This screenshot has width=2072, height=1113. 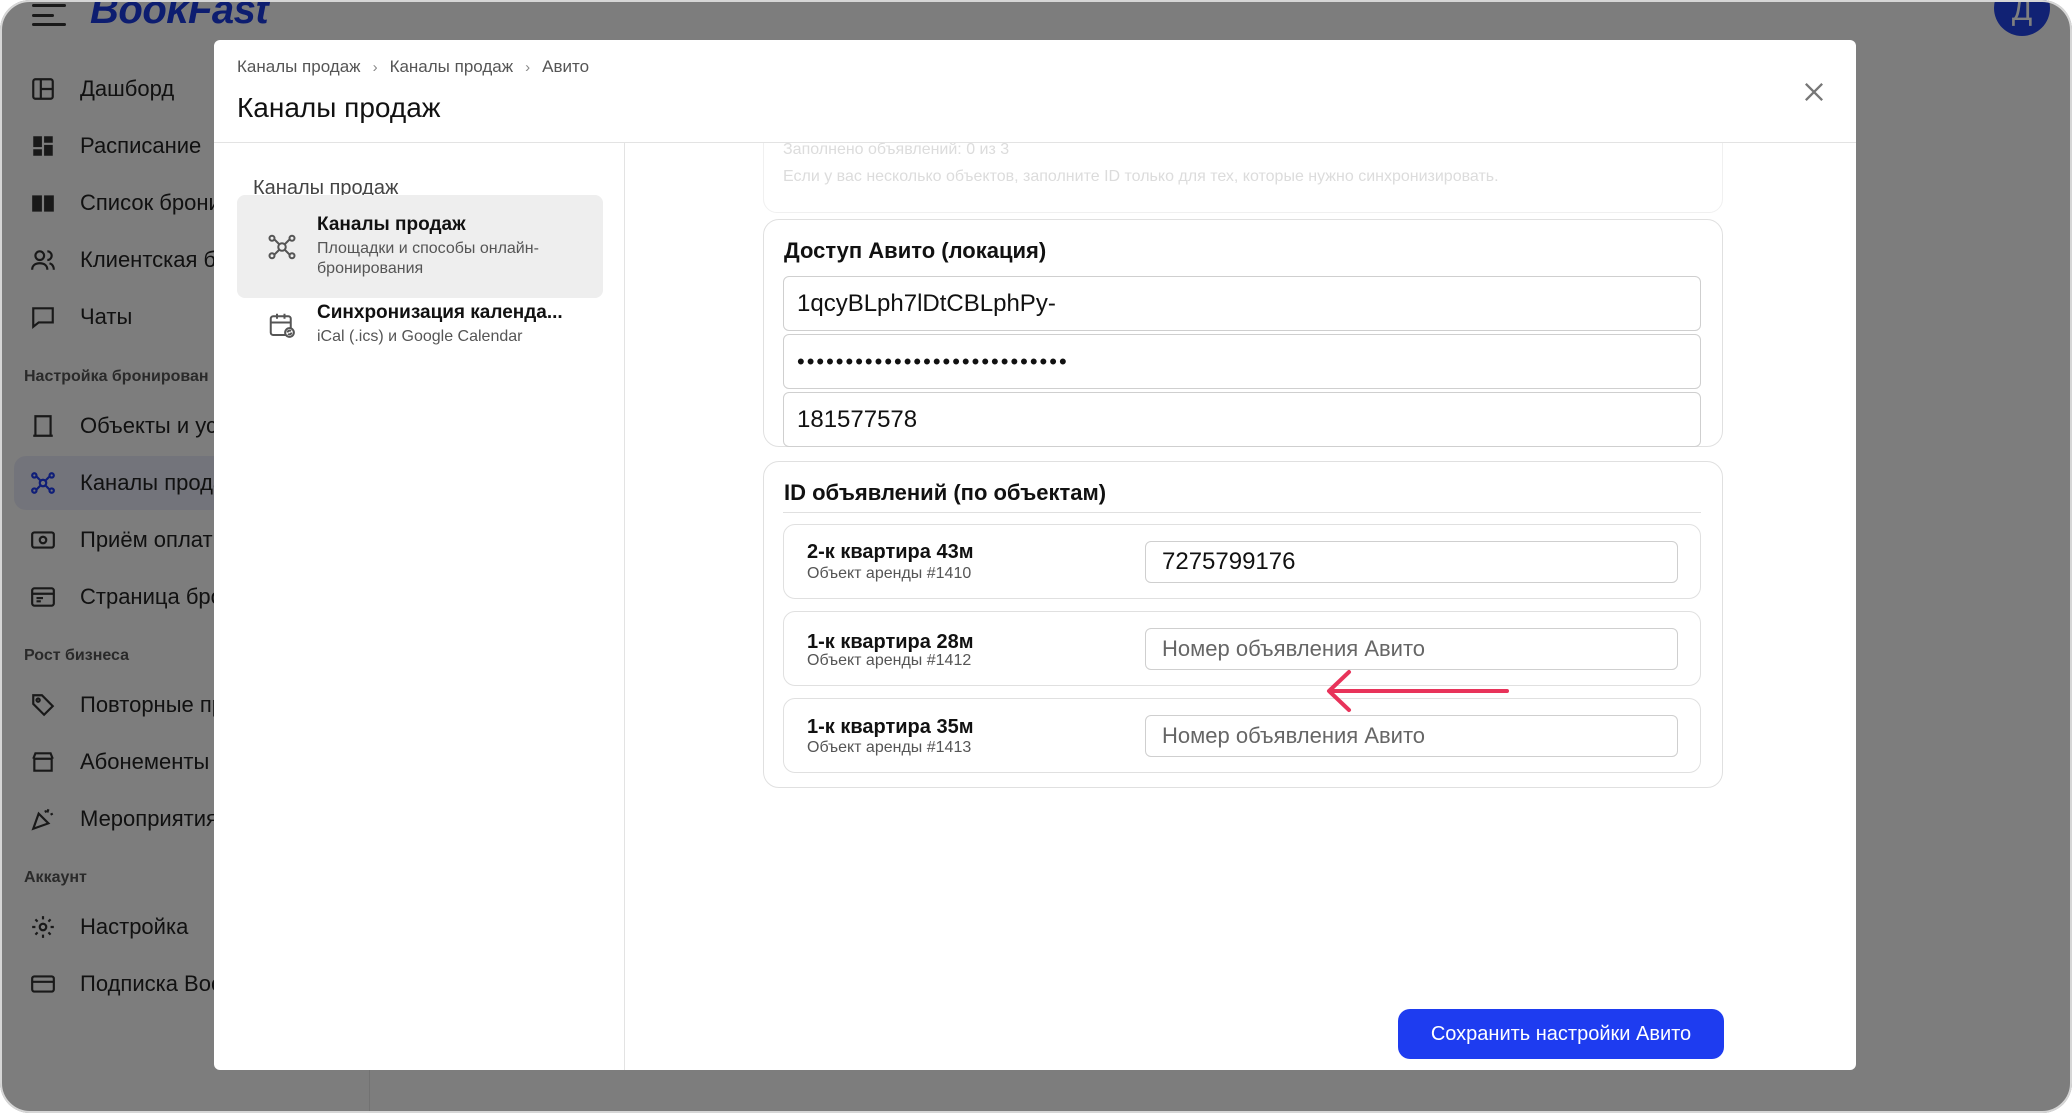 I want to click on listing-id-input: 7275799176, so click(x=1411, y=562).